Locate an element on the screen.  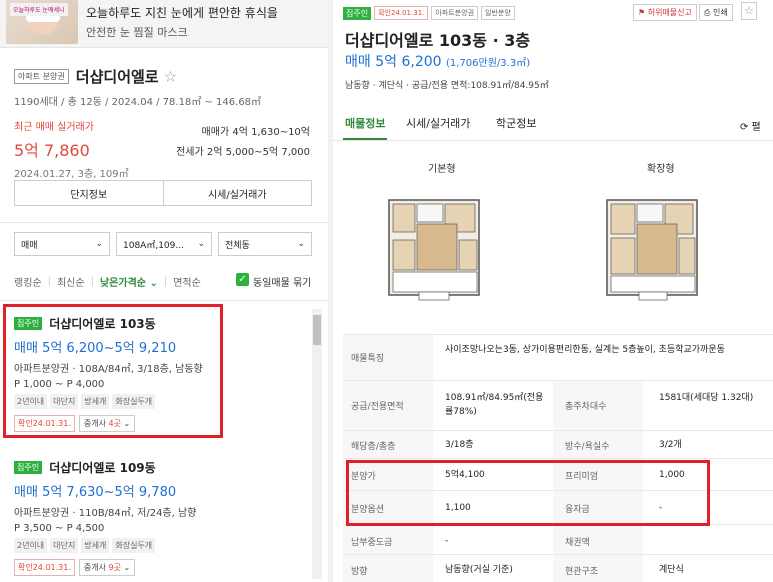
ad-image: 오늘하루도 눈에세니 is located at coordinates (42, 22).